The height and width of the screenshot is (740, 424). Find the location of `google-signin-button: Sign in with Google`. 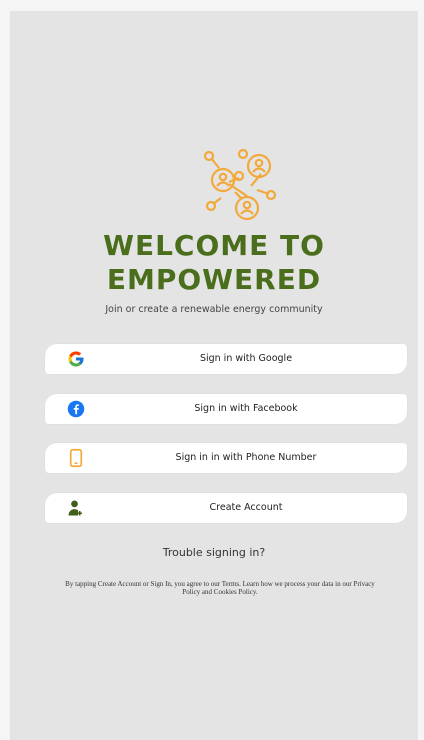

google-signin-button: Sign in with Google is located at coordinates (226, 359).